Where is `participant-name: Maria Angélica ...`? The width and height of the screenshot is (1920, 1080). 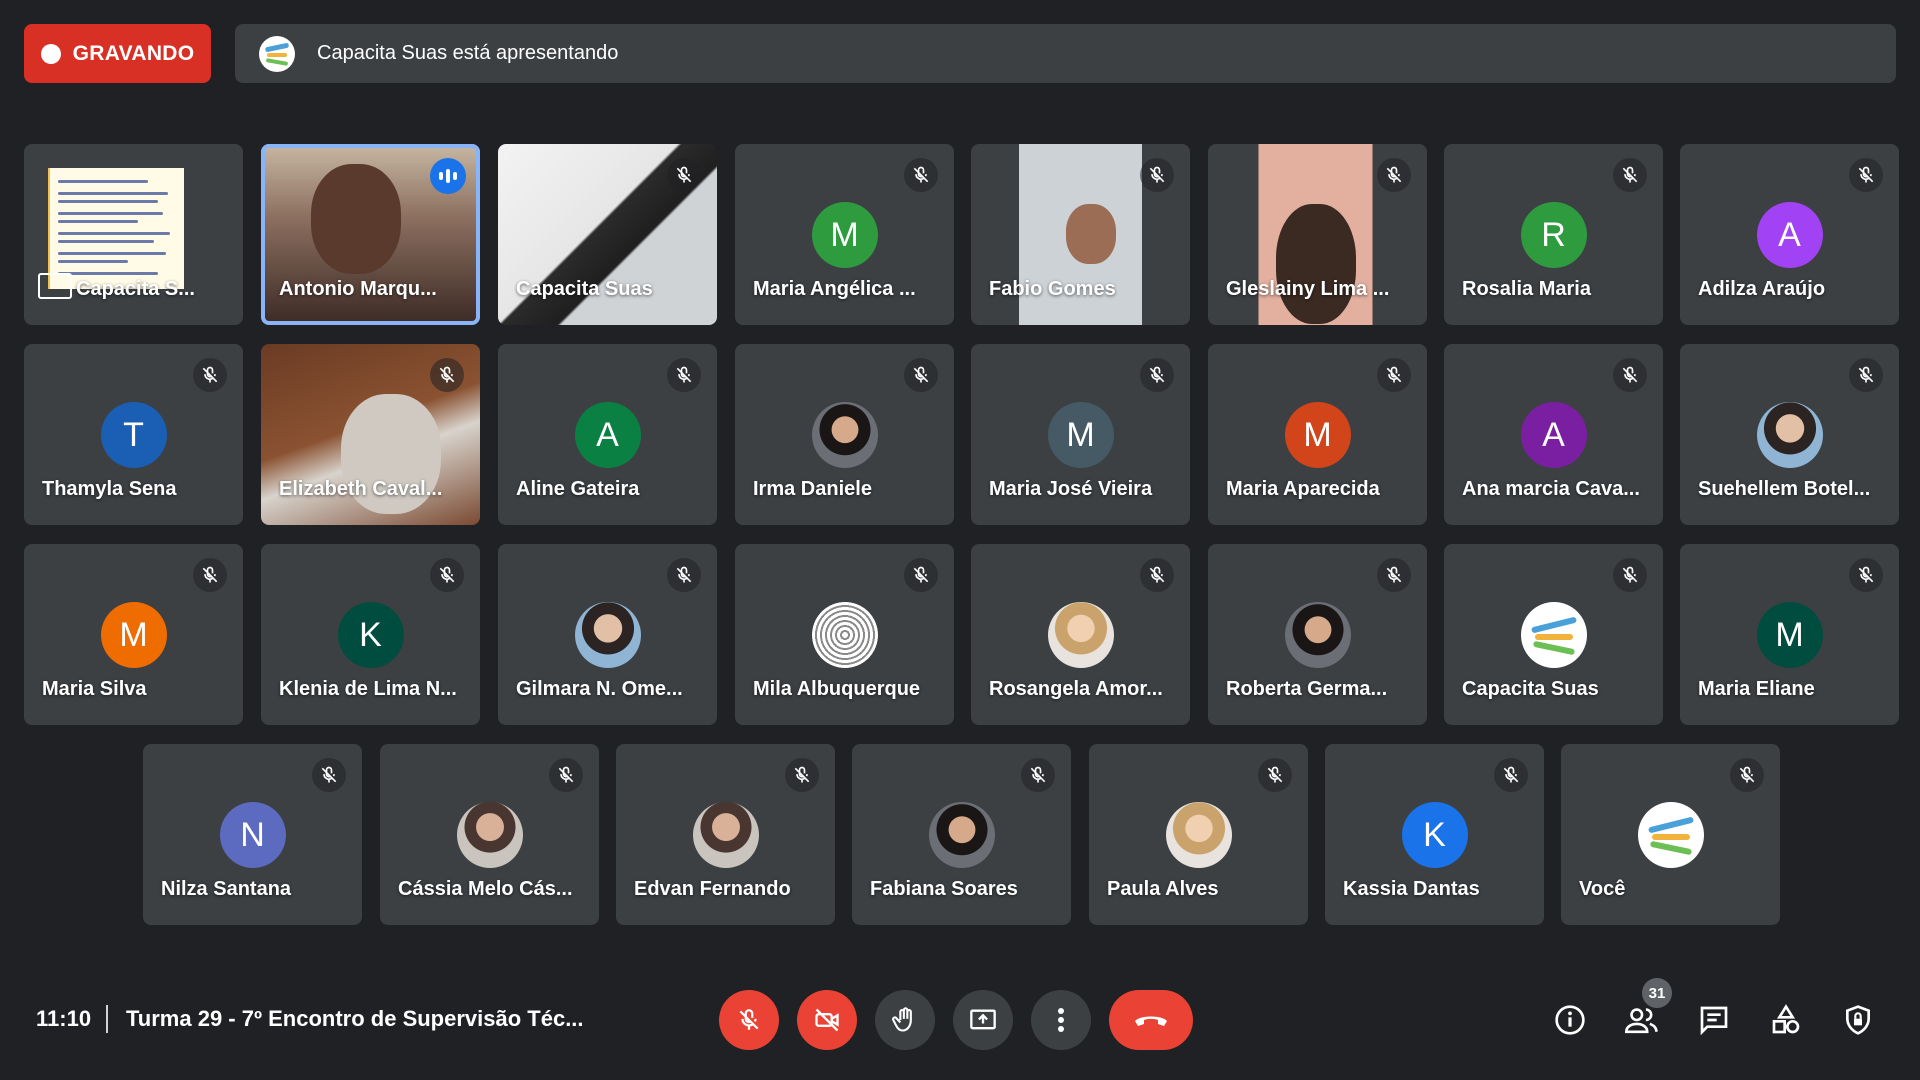
participant-name: Maria Angélica ... is located at coordinates (834, 289).